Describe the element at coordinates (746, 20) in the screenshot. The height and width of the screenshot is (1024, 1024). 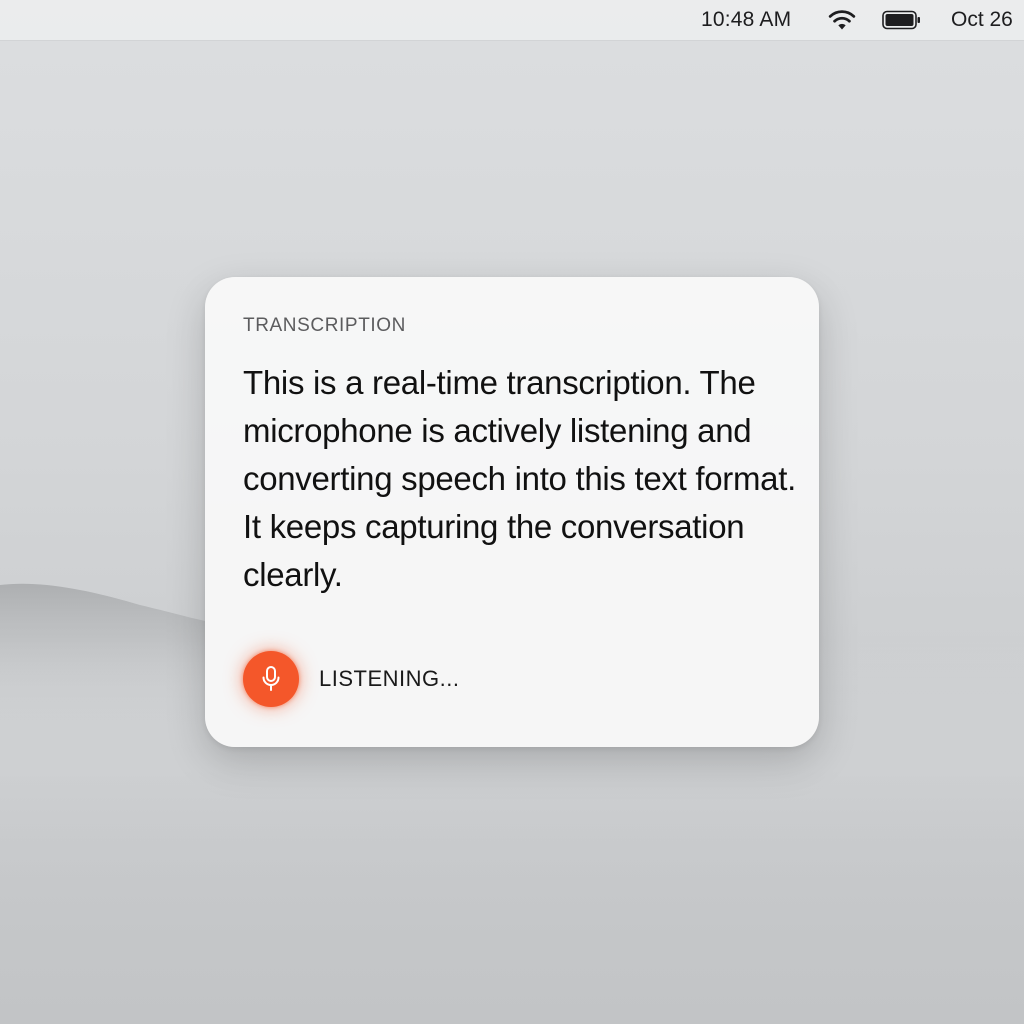
I see `menubar-clock: 10:48 AM` at that location.